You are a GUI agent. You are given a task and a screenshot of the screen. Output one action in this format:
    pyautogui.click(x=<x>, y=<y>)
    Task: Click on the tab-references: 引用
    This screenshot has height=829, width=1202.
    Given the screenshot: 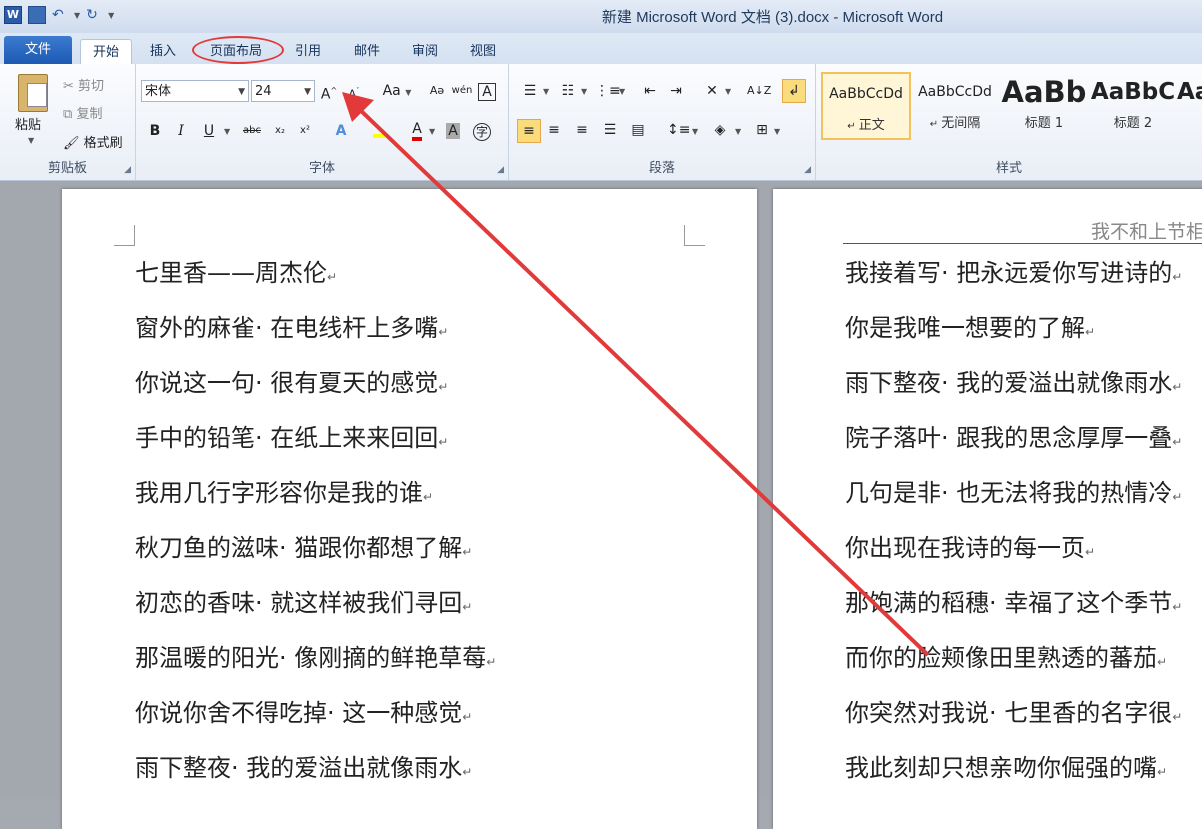 What is the action you would take?
    pyautogui.click(x=308, y=51)
    